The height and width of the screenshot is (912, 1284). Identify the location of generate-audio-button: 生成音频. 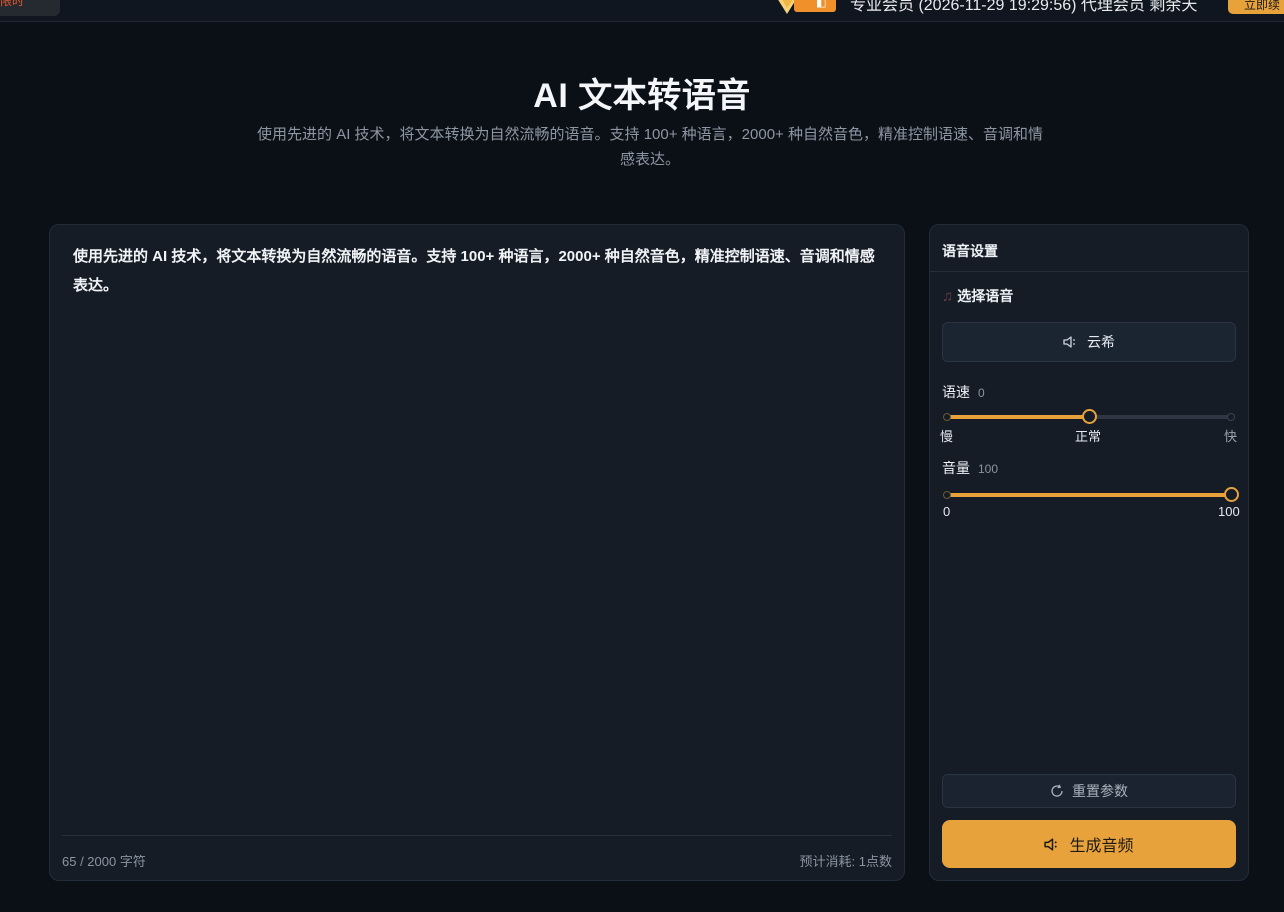
(1089, 844).